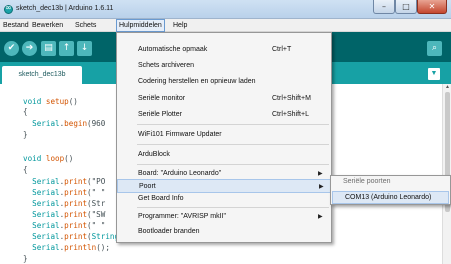 The image size is (451, 264). Describe the element at coordinates (290, 114) in the screenshot. I see `menu-item-shortcut: Ctrl+Shift+L` at that location.